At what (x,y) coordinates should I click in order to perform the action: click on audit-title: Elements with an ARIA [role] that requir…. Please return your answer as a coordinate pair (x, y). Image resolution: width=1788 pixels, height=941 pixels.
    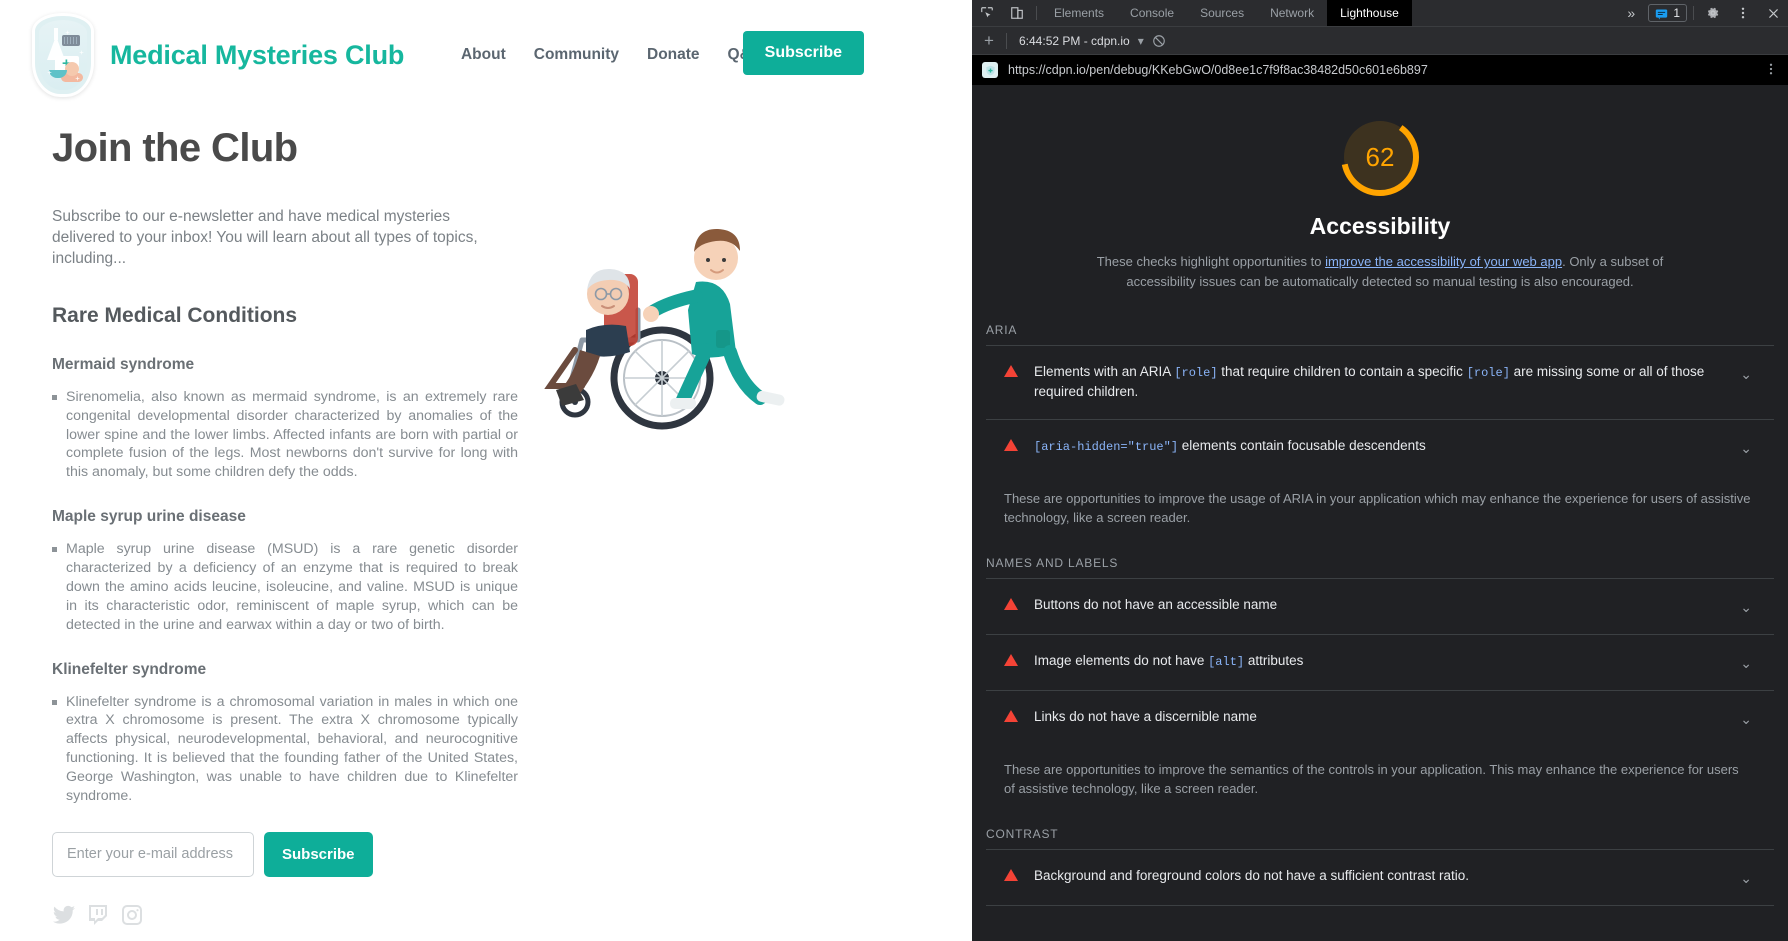
    Looking at the image, I should click on (1369, 382).